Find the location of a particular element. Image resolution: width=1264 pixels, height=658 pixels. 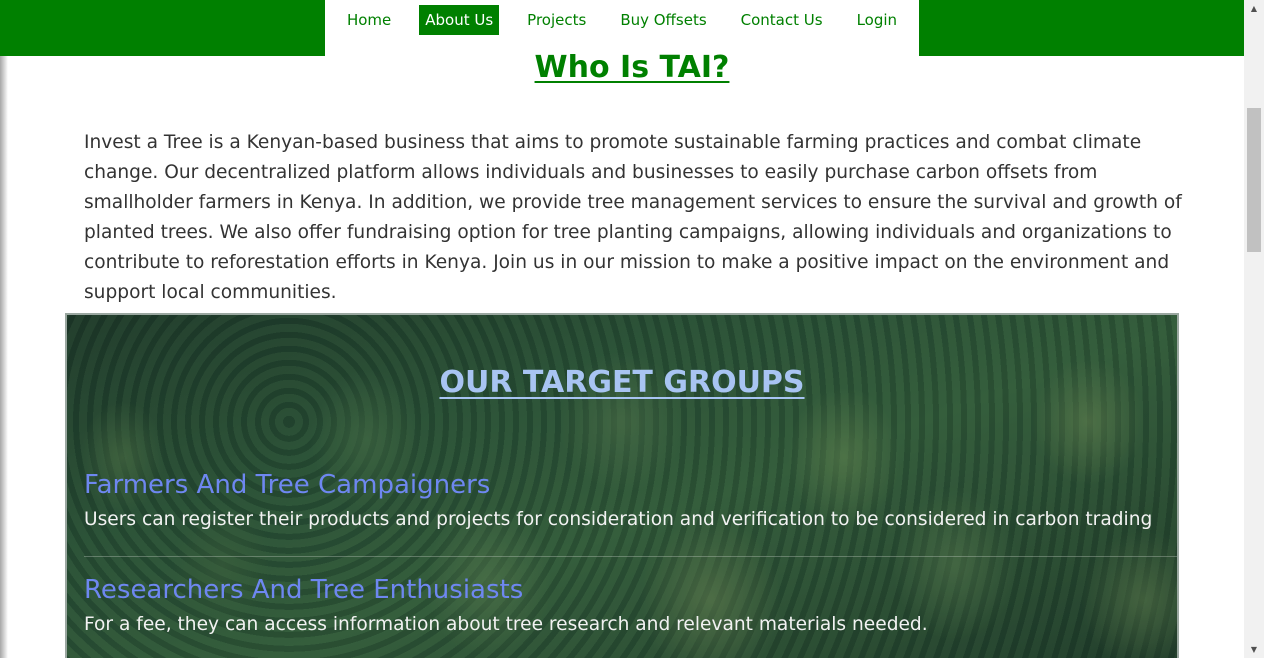

nav-about-us: About Us is located at coordinates (459, 20).